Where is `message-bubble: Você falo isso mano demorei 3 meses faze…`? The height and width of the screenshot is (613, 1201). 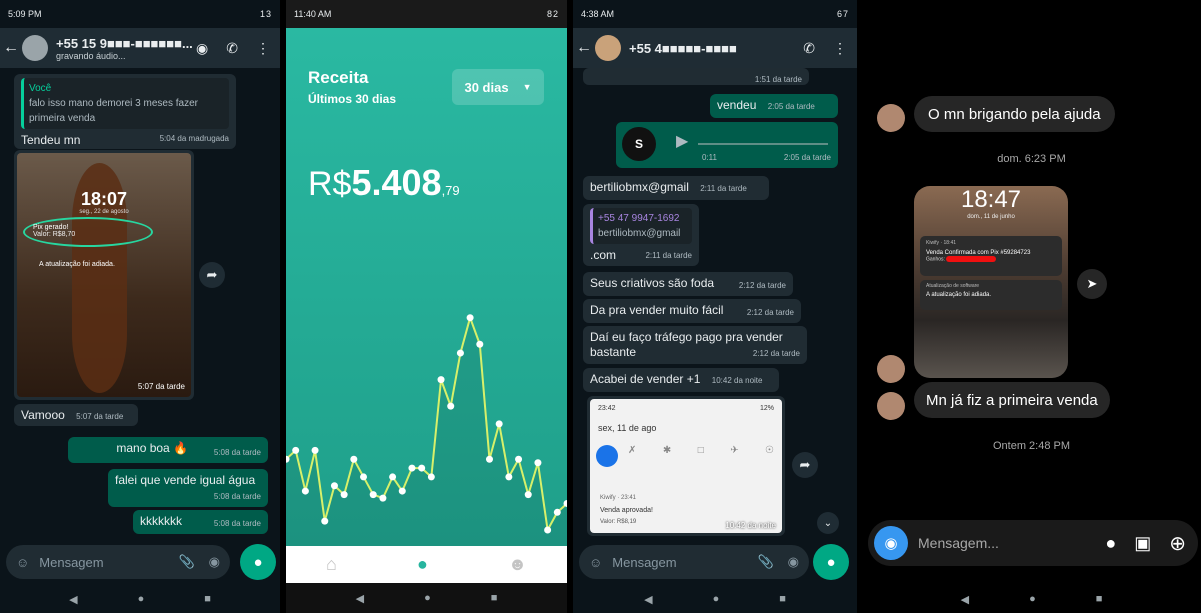 message-bubble: Você falo isso mano demorei 3 meses faze… is located at coordinates (125, 111).